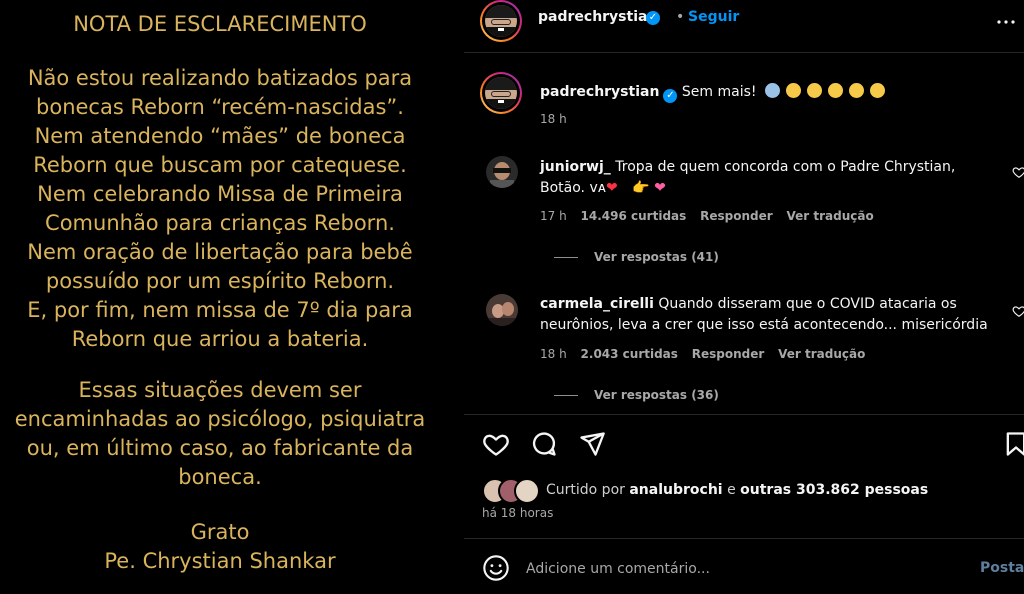 This screenshot has height=594, width=1024. Describe the element at coordinates (220, 107) in the screenshot. I see `note-paragraph-1-line: bonecas Reborn “recém-nascidas”.` at that location.